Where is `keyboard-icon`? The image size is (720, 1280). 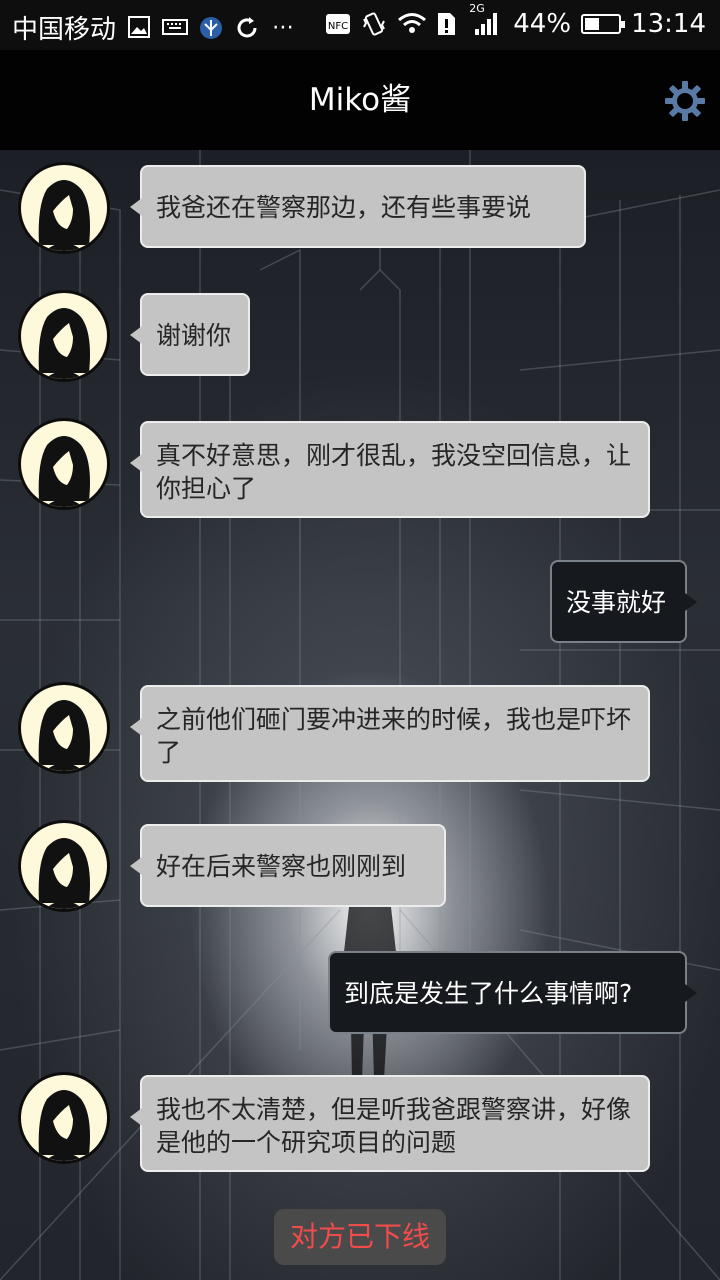
keyboard-icon is located at coordinates (175, 28).